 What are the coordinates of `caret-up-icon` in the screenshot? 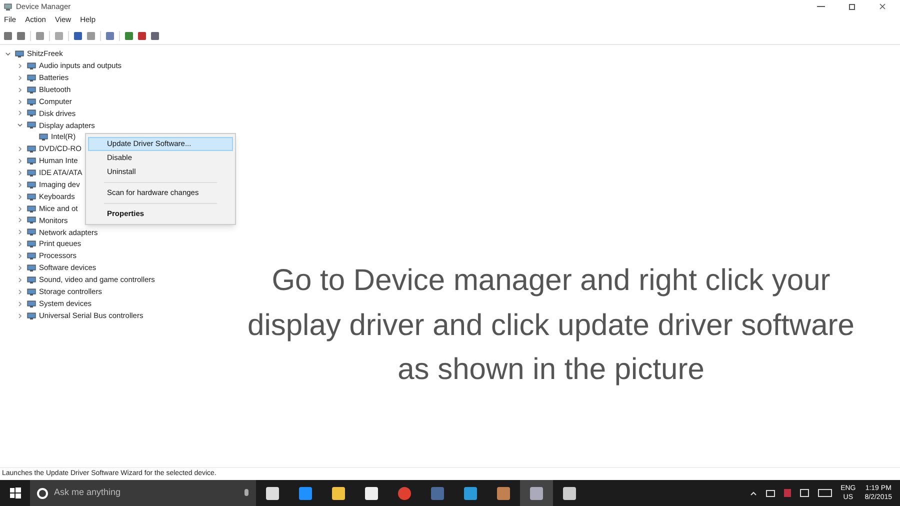 It's located at (753, 493).